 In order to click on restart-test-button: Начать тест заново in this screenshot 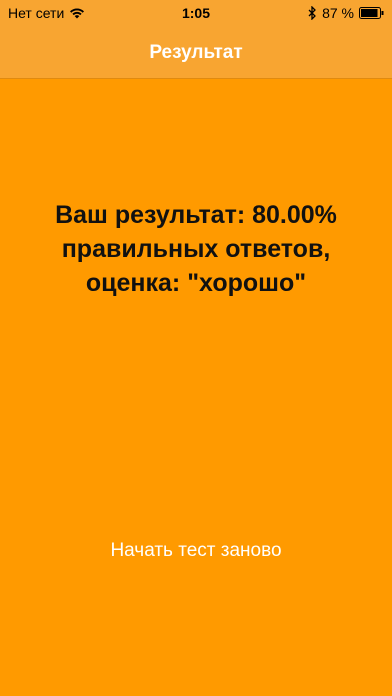, I will do `click(196, 551)`.